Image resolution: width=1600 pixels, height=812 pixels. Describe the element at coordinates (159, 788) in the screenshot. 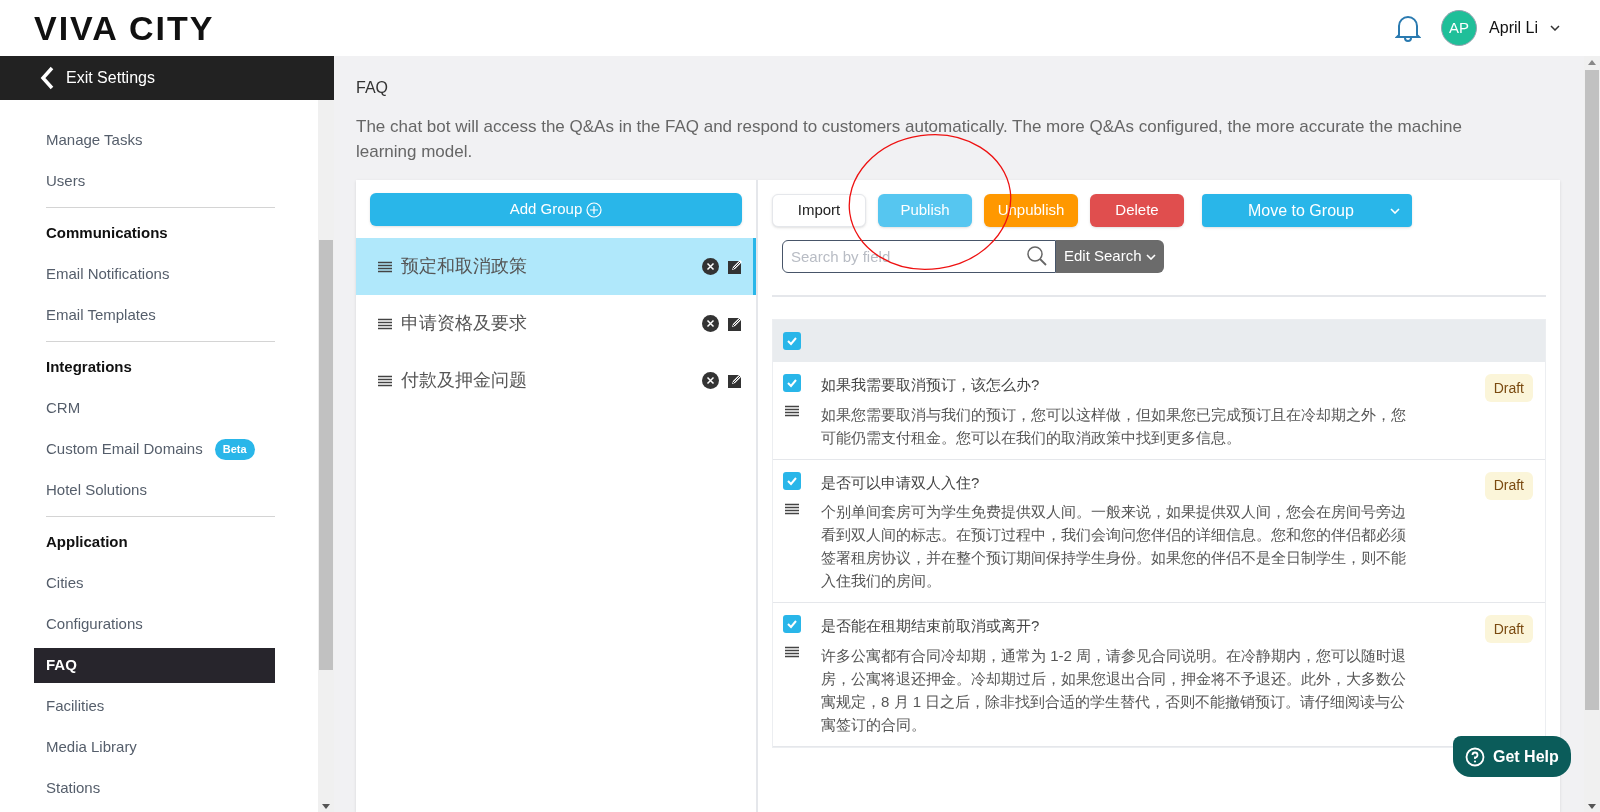

I see `sidebar-item: Stations` at that location.